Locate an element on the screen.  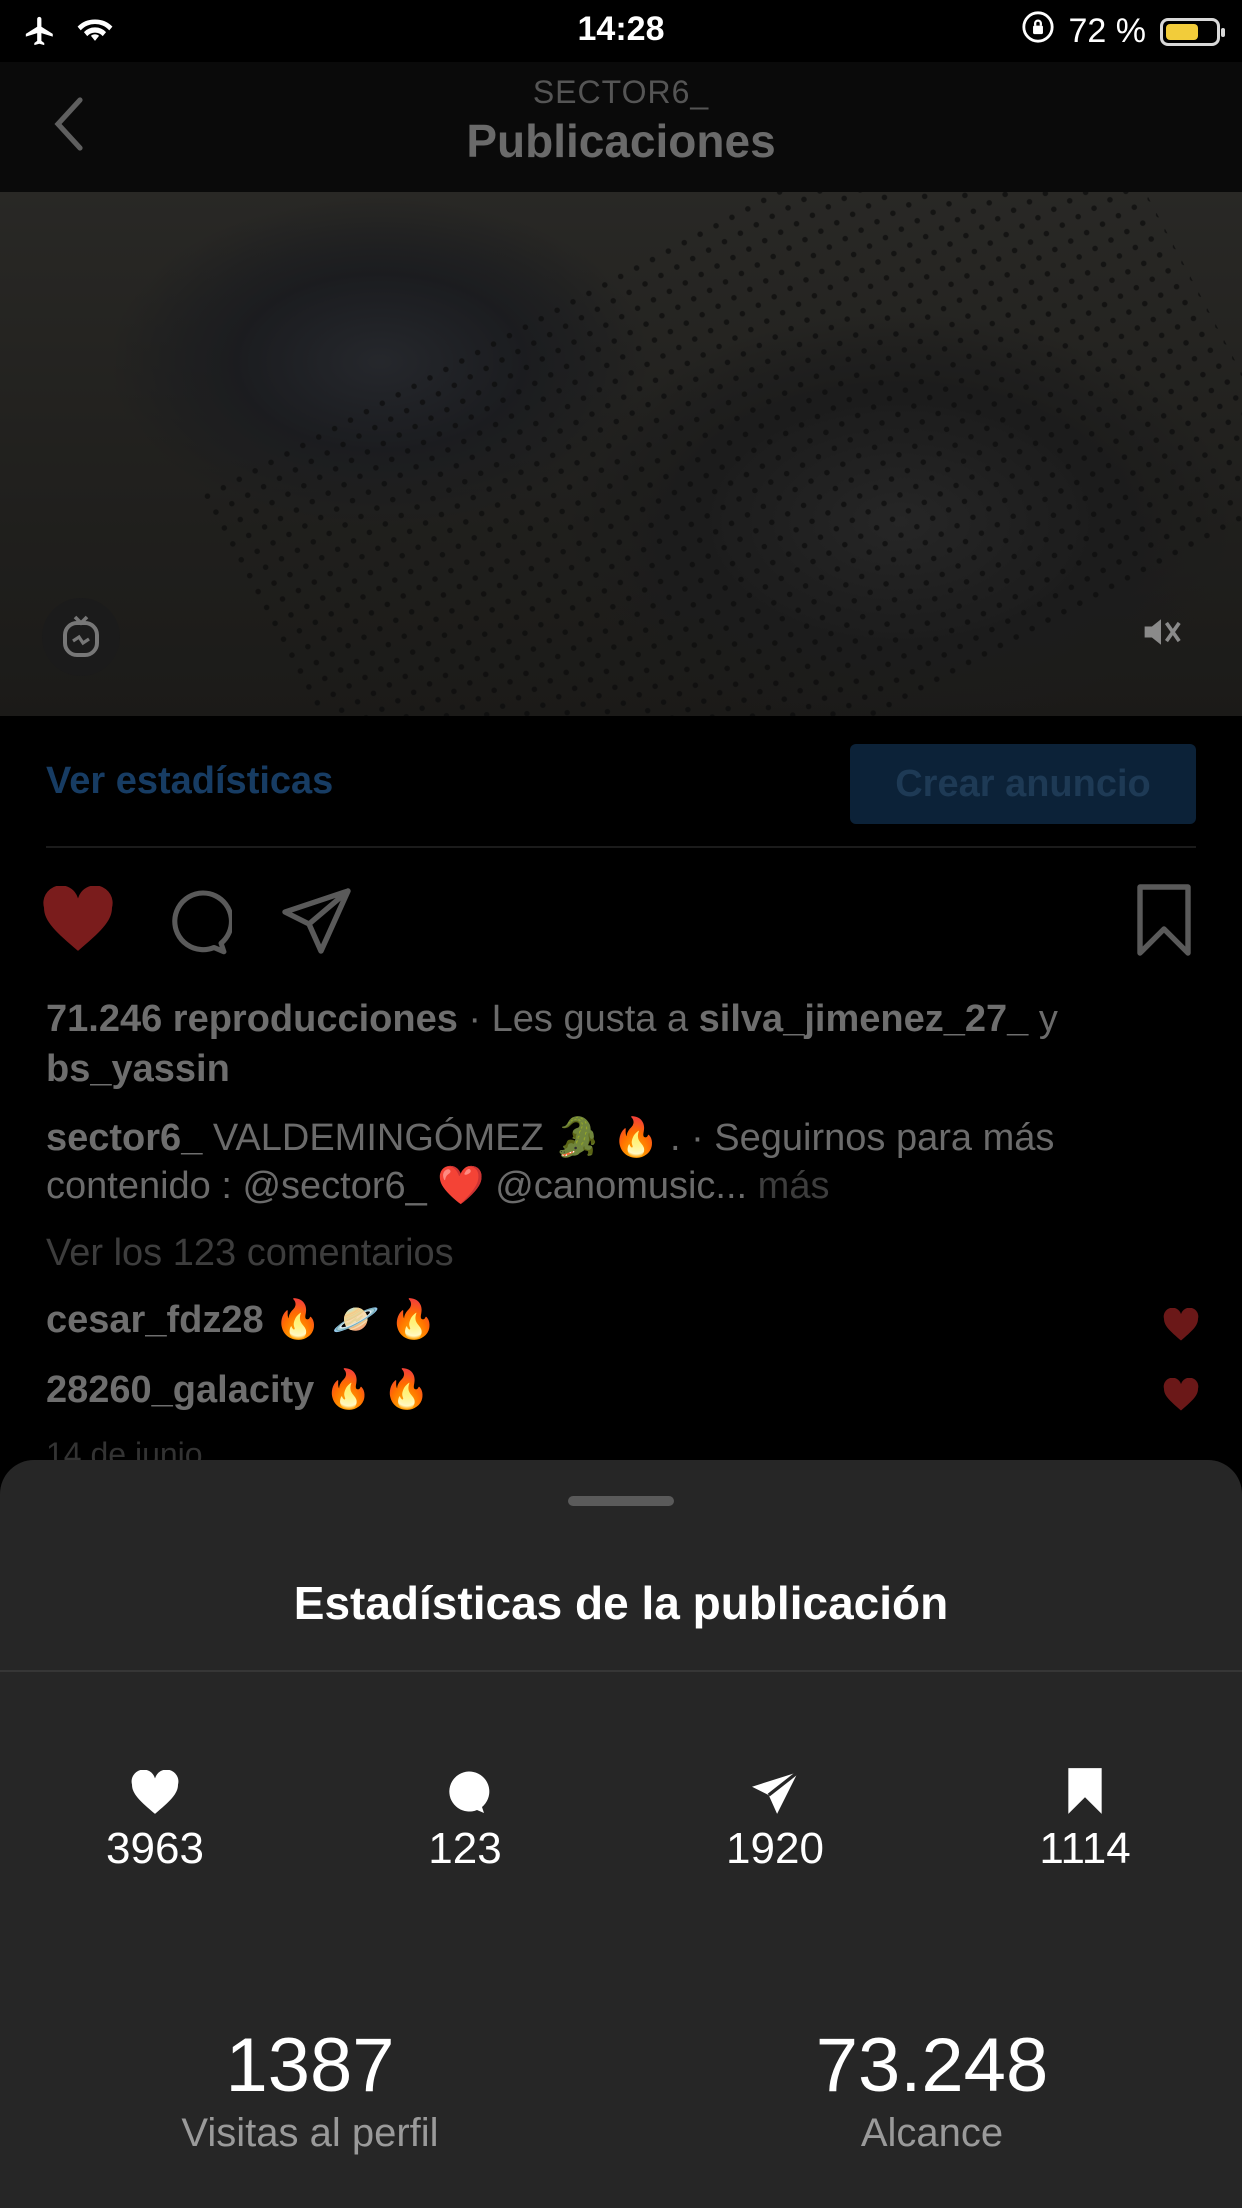
liked-by-user: bs_yassin is located at coordinates (138, 1069).